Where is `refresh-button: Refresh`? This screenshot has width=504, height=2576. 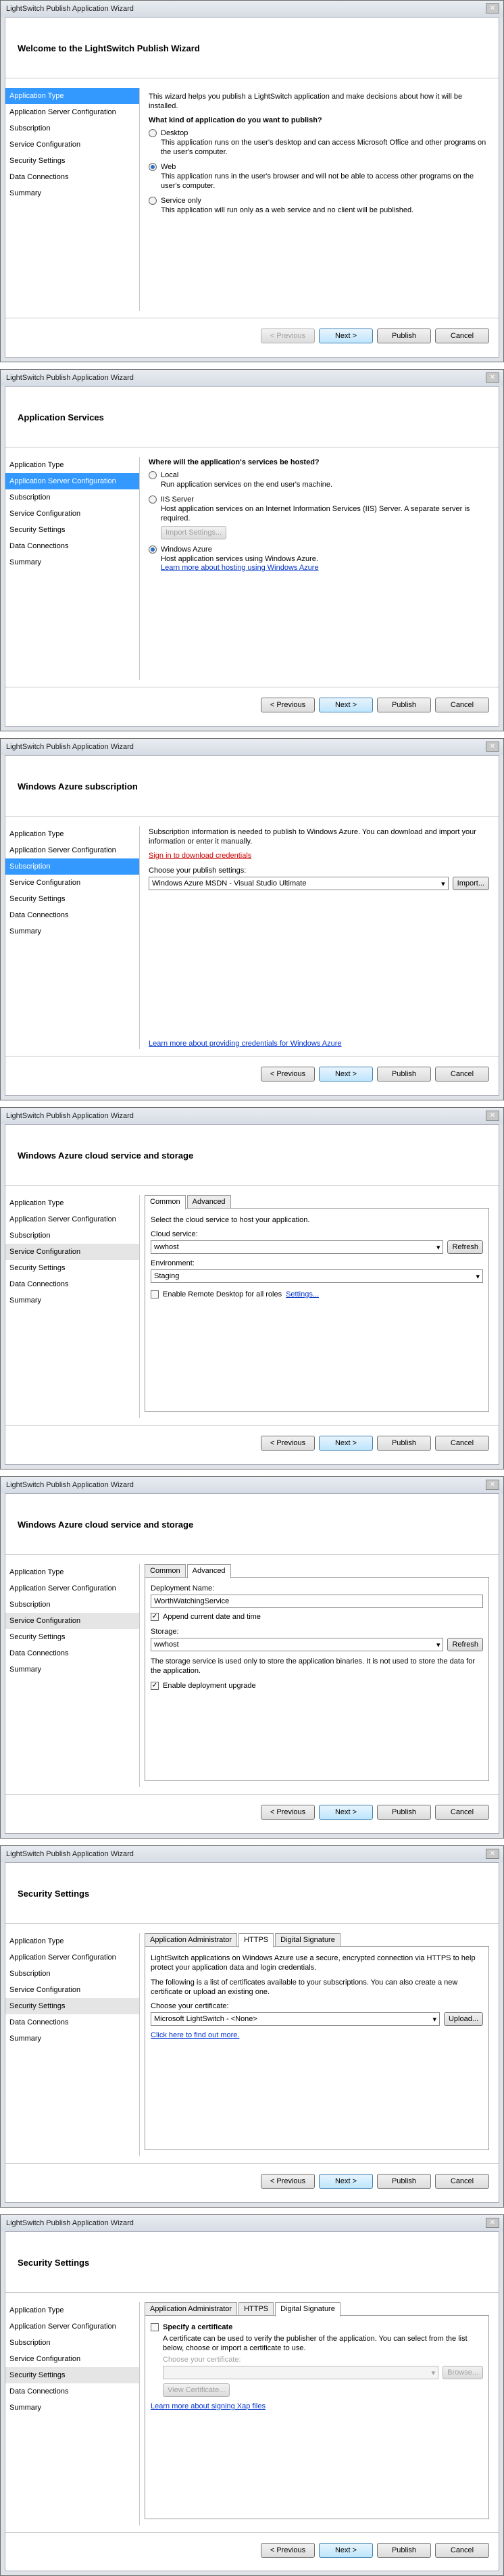
refresh-button: Refresh is located at coordinates (465, 1644).